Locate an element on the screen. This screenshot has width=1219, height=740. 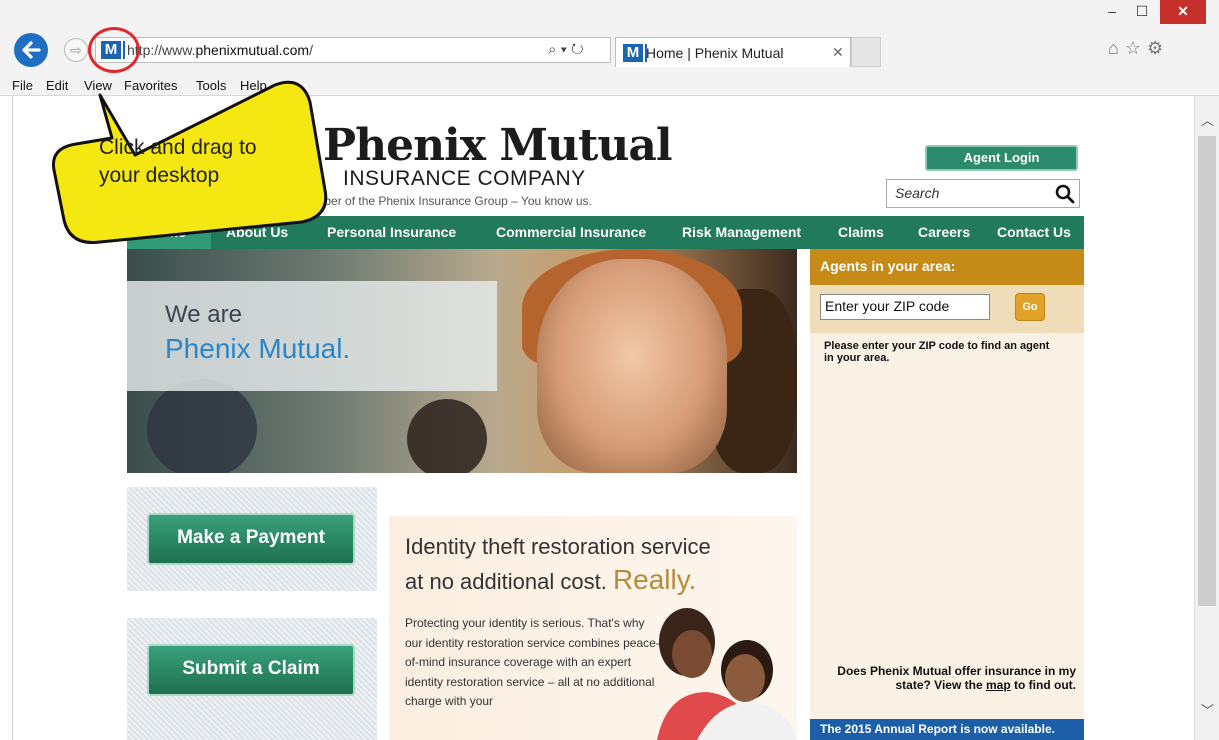
zip-band: Enter your ZIP code Go is located at coordinates (947, 309).